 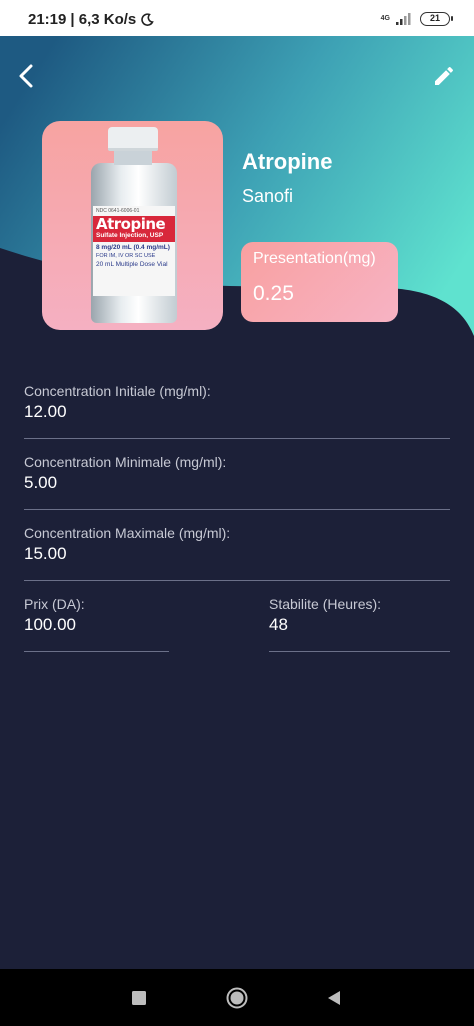 I want to click on back-nav-button, so click(x=334, y=998).